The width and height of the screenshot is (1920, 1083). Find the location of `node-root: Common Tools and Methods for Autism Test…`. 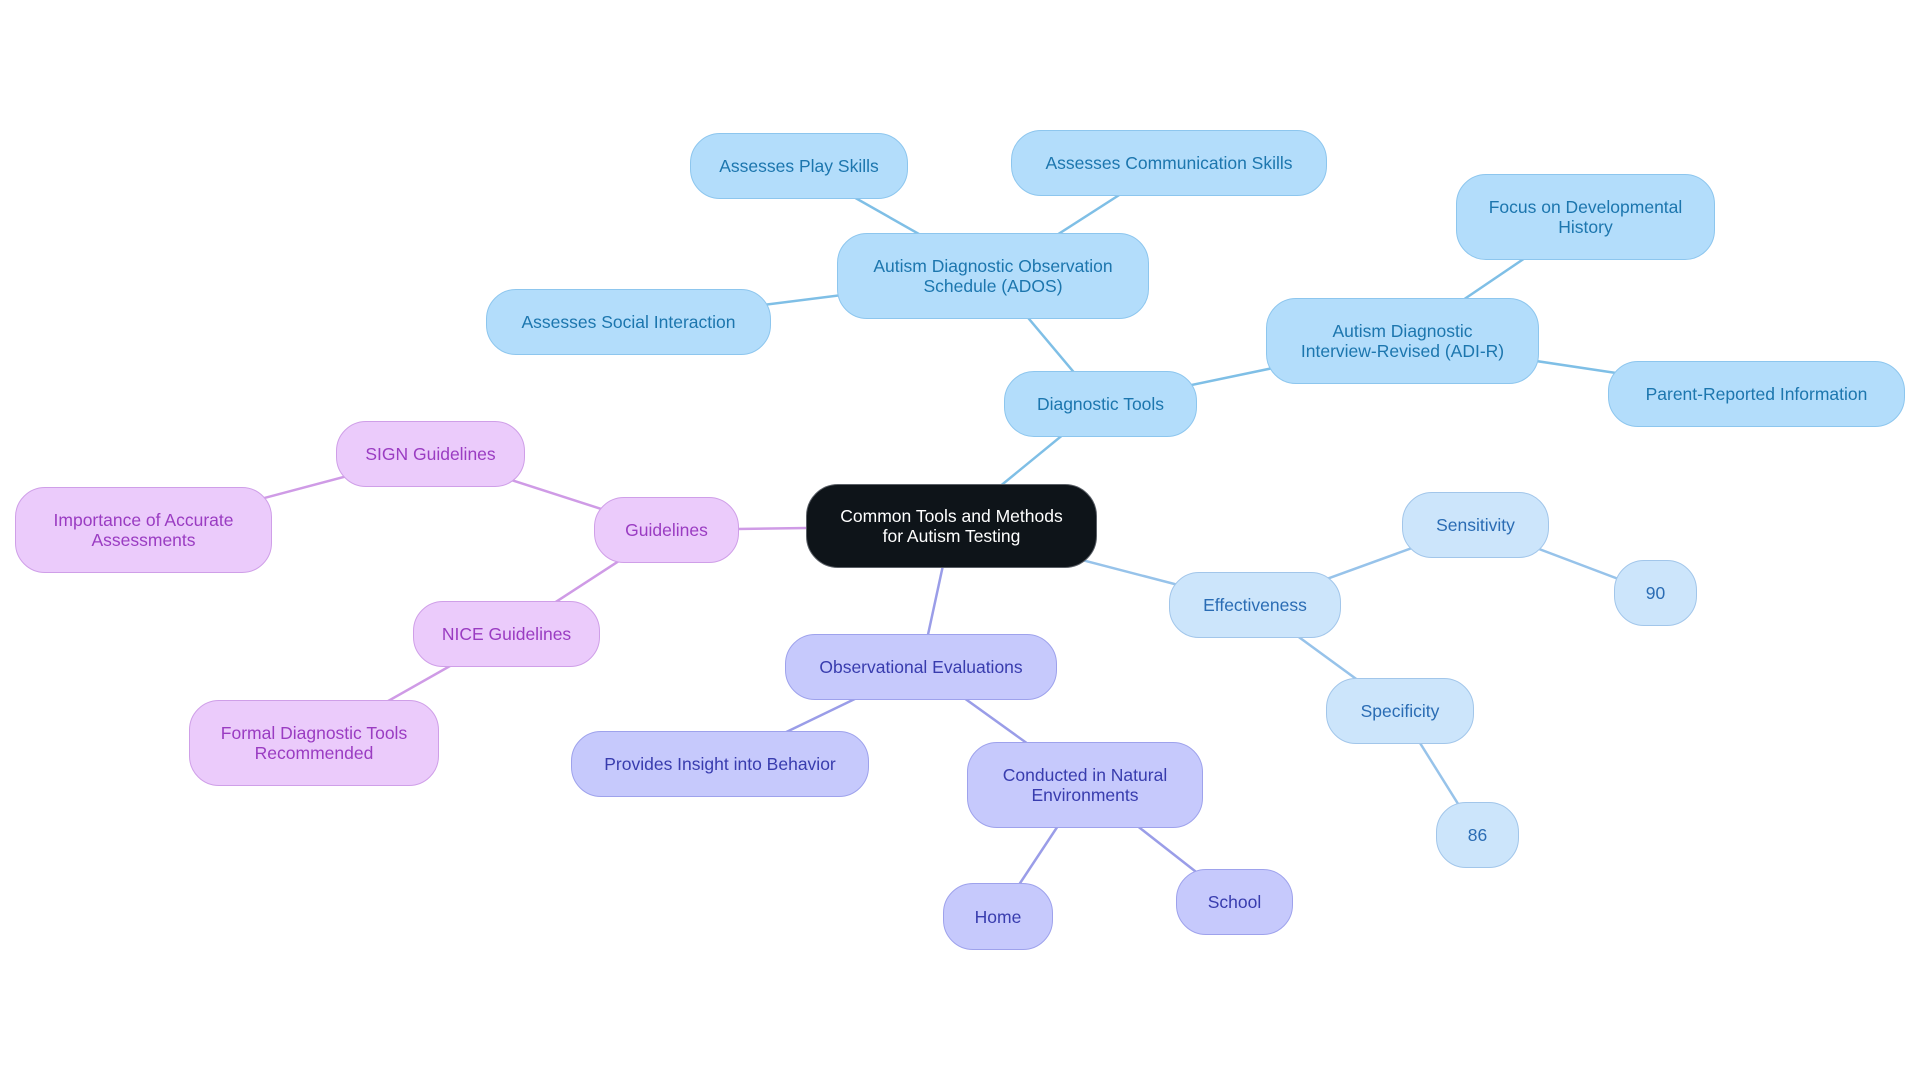

node-root: Common Tools and Methods for Autism Test… is located at coordinates (951, 526).